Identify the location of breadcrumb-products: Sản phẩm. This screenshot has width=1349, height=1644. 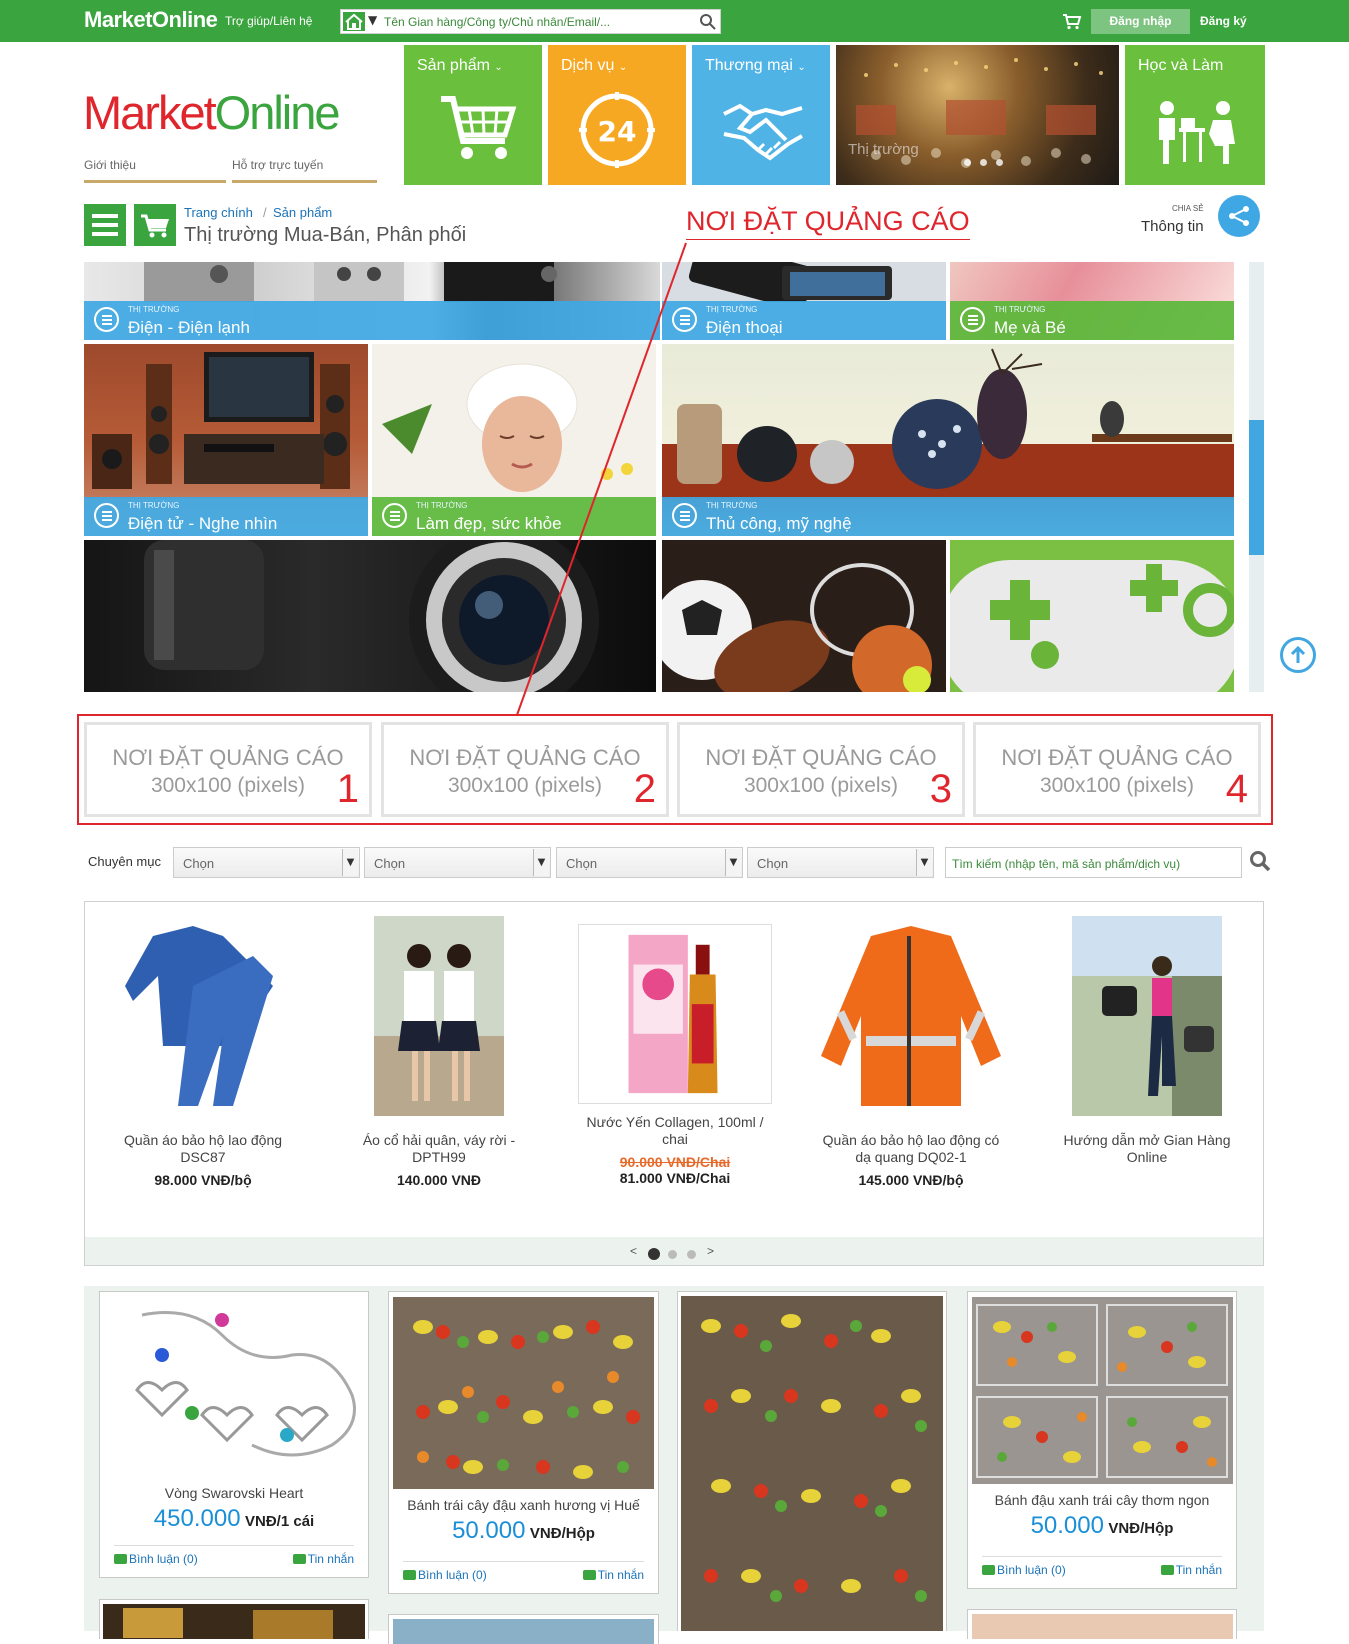
(302, 212).